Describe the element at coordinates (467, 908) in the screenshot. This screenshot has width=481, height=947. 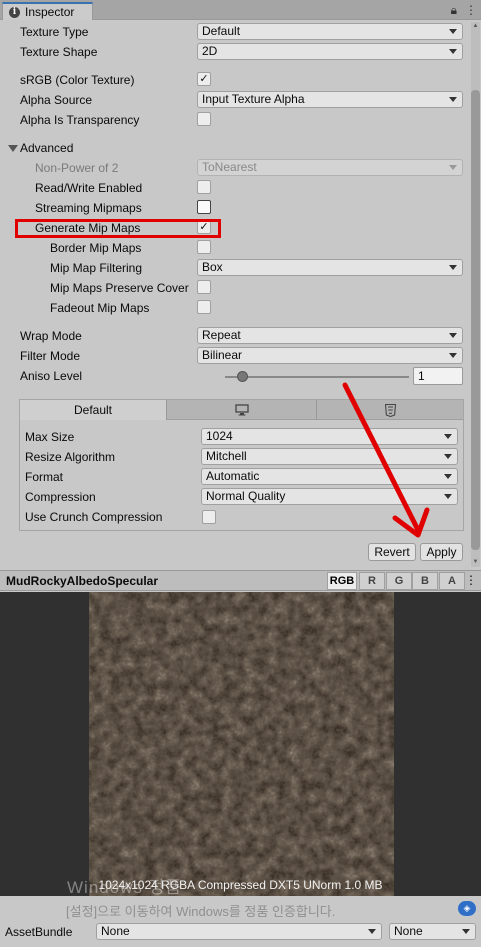
I see `tag-icon: ◈` at that location.